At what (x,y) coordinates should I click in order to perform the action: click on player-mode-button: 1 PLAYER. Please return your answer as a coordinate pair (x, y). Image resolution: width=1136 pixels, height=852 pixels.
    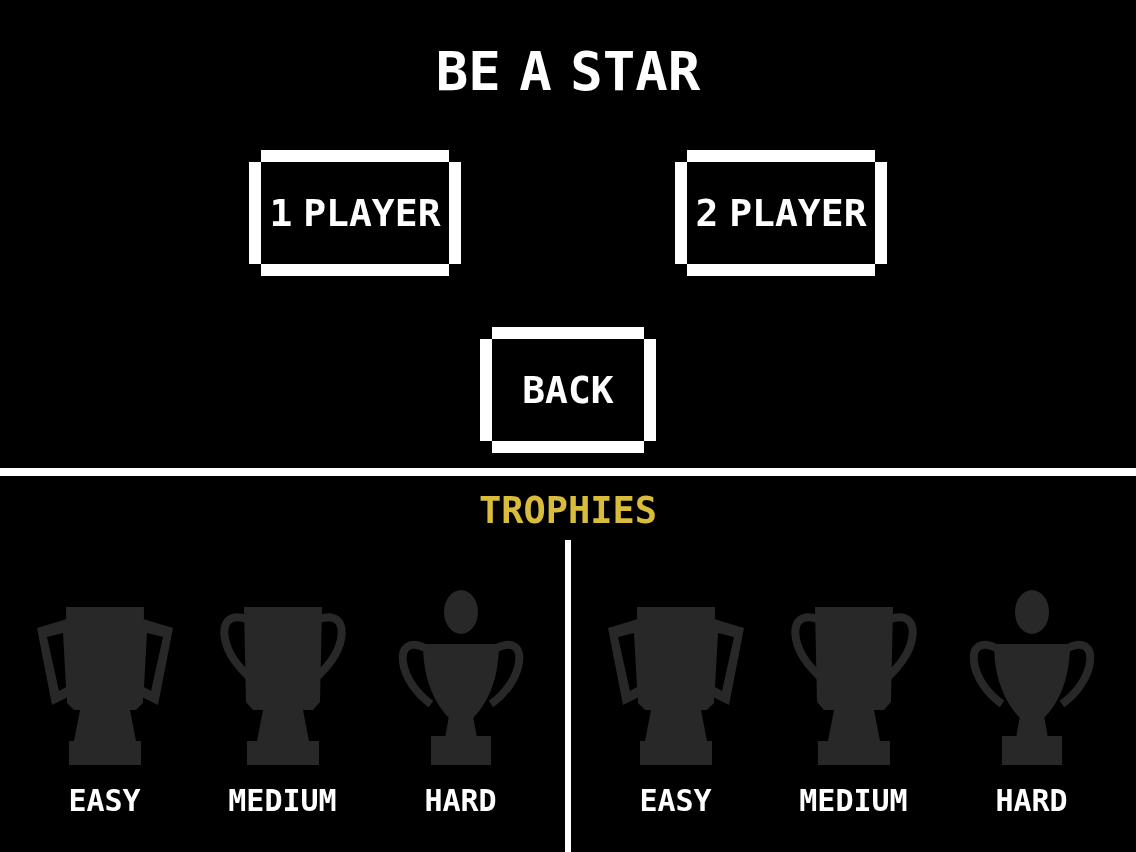
    Looking at the image, I should click on (355, 213).